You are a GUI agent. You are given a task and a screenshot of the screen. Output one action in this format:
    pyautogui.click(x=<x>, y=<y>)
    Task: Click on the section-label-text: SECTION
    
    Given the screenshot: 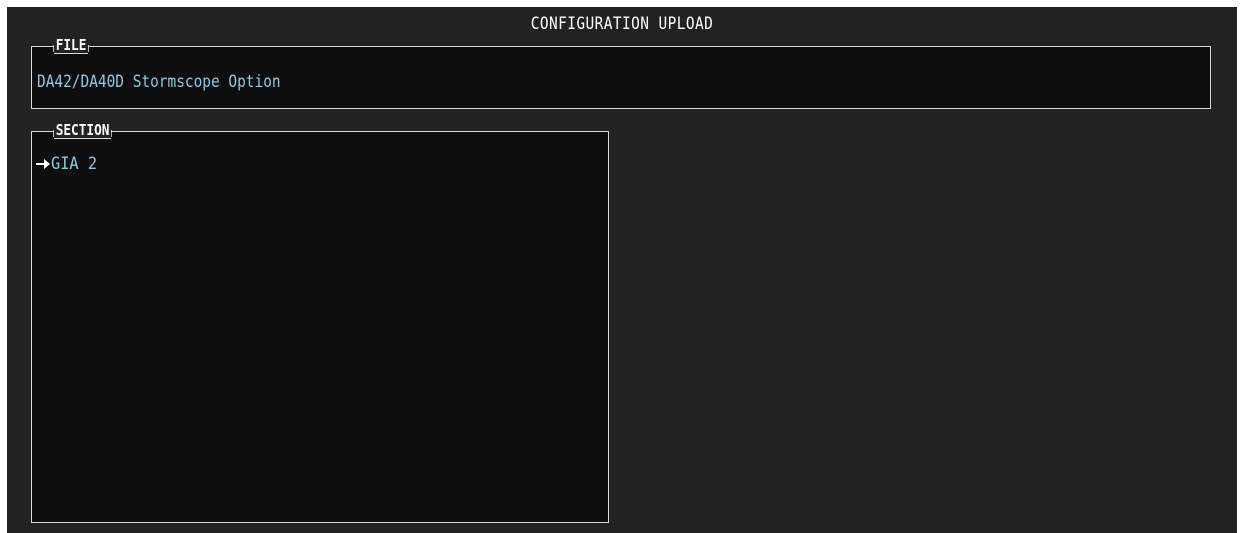 What is the action you would take?
    pyautogui.click(x=82, y=130)
    